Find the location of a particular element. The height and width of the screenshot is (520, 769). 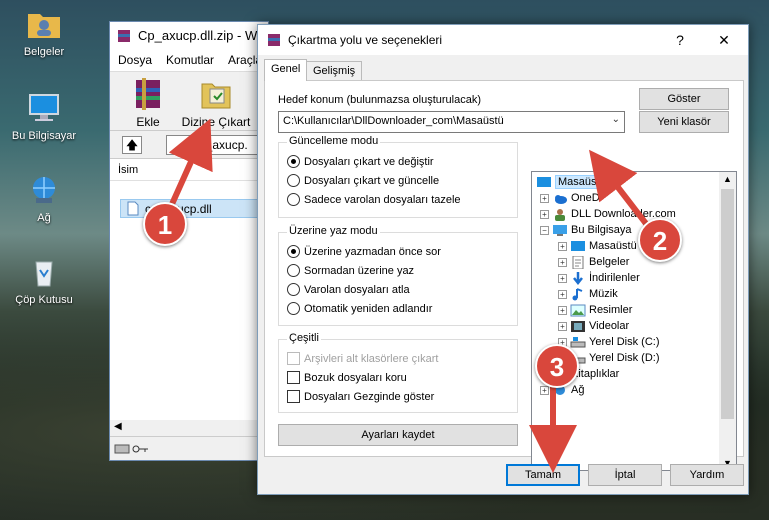

dll-file-icon is located at coordinates (133, 208).